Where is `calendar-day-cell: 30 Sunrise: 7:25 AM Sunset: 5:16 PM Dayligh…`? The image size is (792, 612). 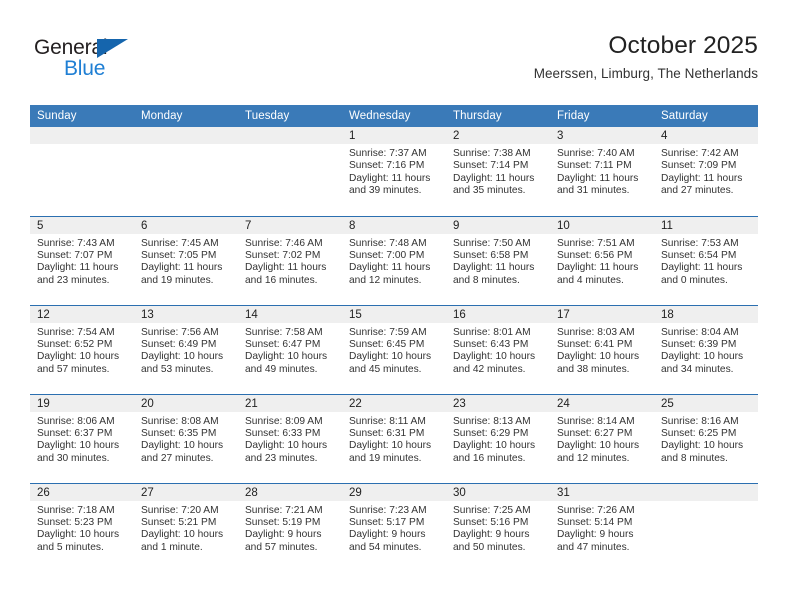 calendar-day-cell: 30 Sunrise: 7:25 AM Sunset: 5:16 PM Dayligh… is located at coordinates (498, 527).